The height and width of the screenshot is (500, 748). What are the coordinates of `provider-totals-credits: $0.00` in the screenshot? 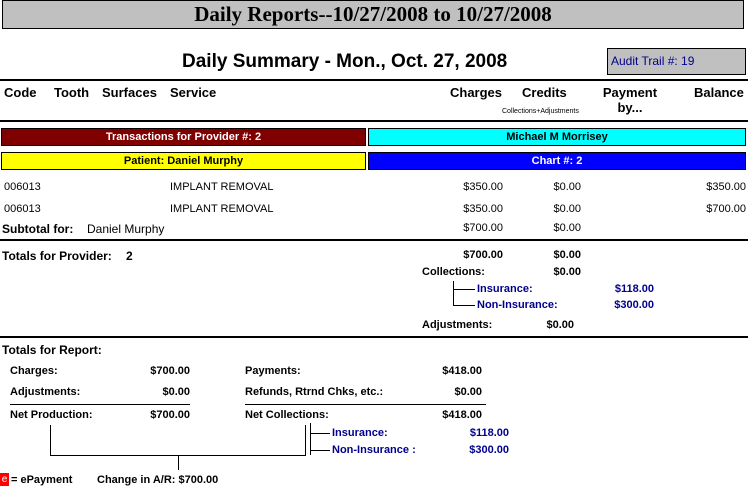 It's located at (567, 255).